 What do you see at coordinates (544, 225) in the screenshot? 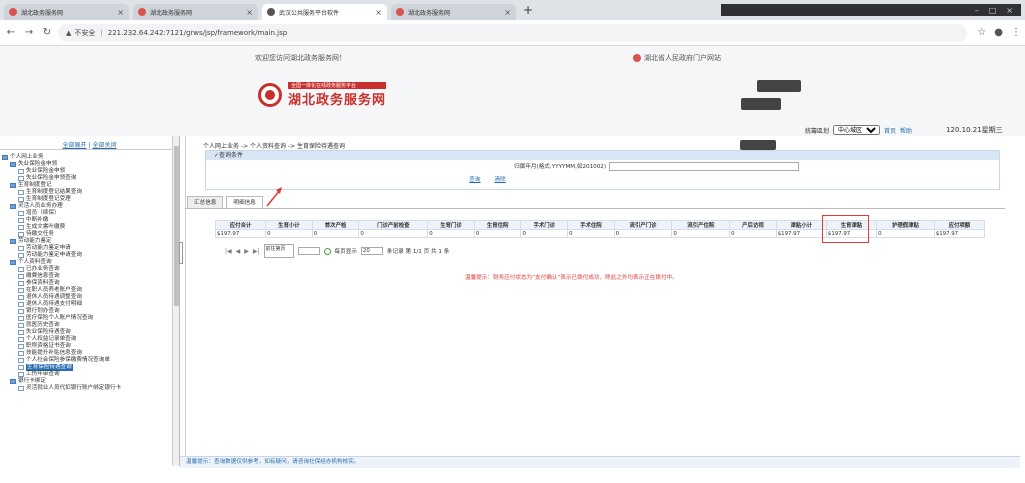
I see `column-header: 手术门诊` at bounding box center [544, 225].